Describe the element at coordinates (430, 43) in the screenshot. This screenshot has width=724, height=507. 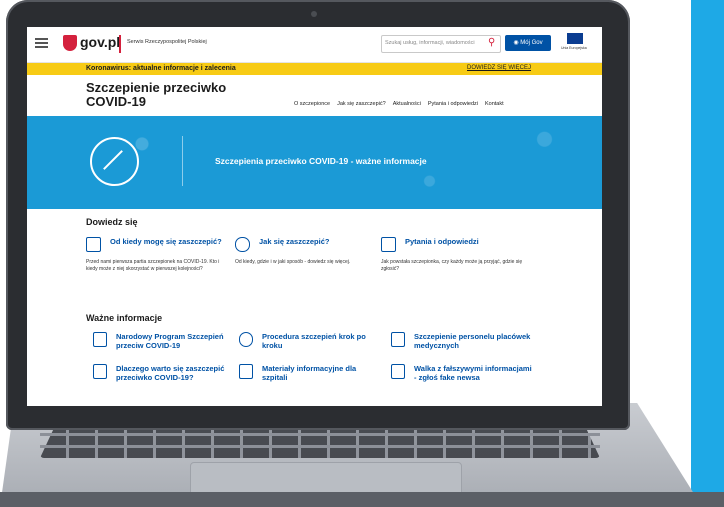
I see `search-placeholder: Szukaj usług, informacji, wiadomości` at that location.